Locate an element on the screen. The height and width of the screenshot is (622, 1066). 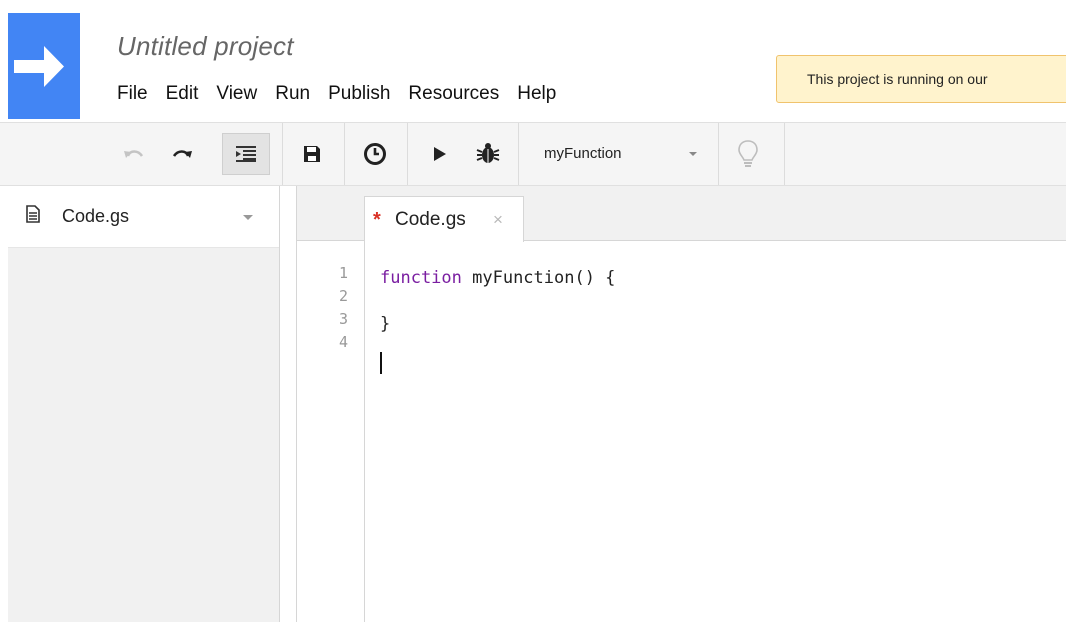
menu-run: Run is located at coordinates (292, 94).